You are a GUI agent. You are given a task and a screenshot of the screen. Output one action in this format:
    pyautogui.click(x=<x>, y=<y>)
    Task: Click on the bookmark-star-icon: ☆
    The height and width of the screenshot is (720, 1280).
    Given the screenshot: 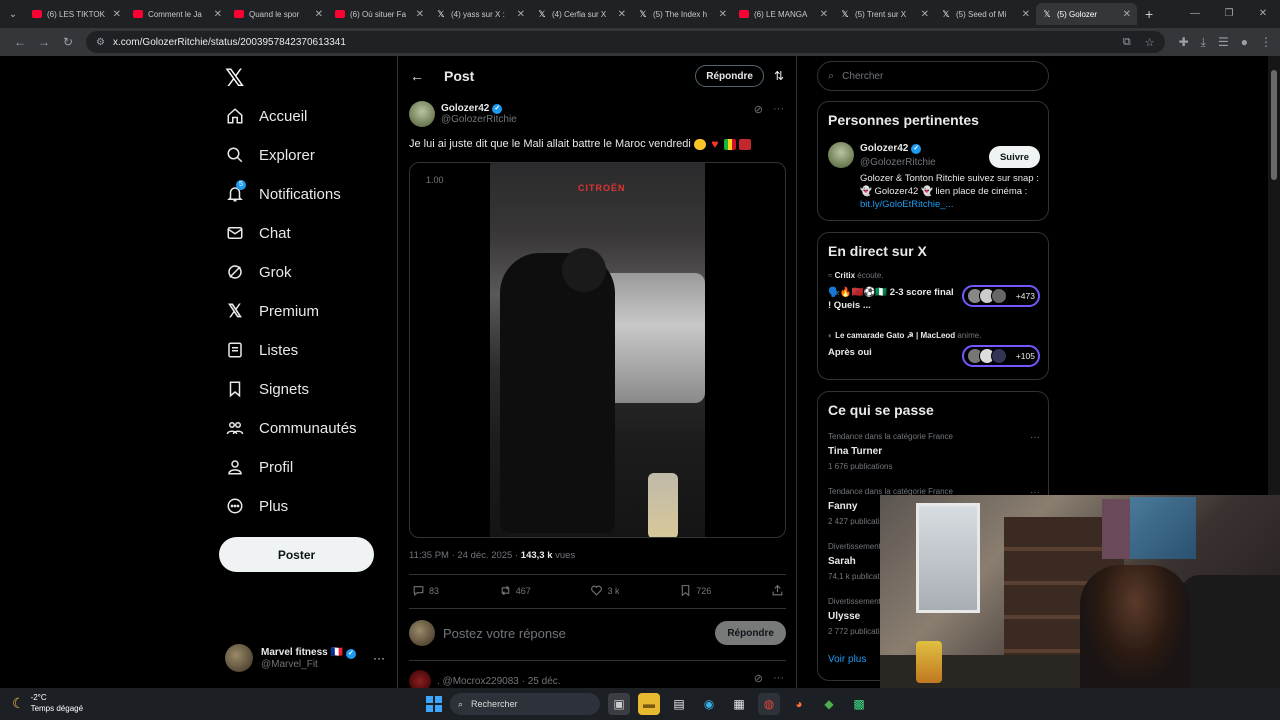 What is the action you would take?
    pyautogui.click(x=1150, y=42)
    